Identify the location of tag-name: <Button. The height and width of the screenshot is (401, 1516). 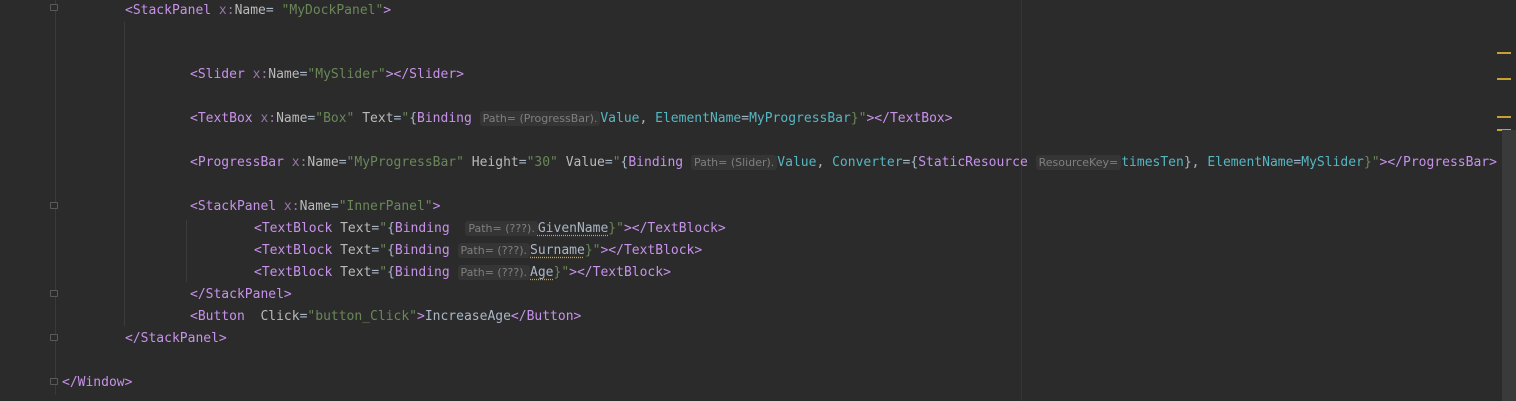
(217, 316).